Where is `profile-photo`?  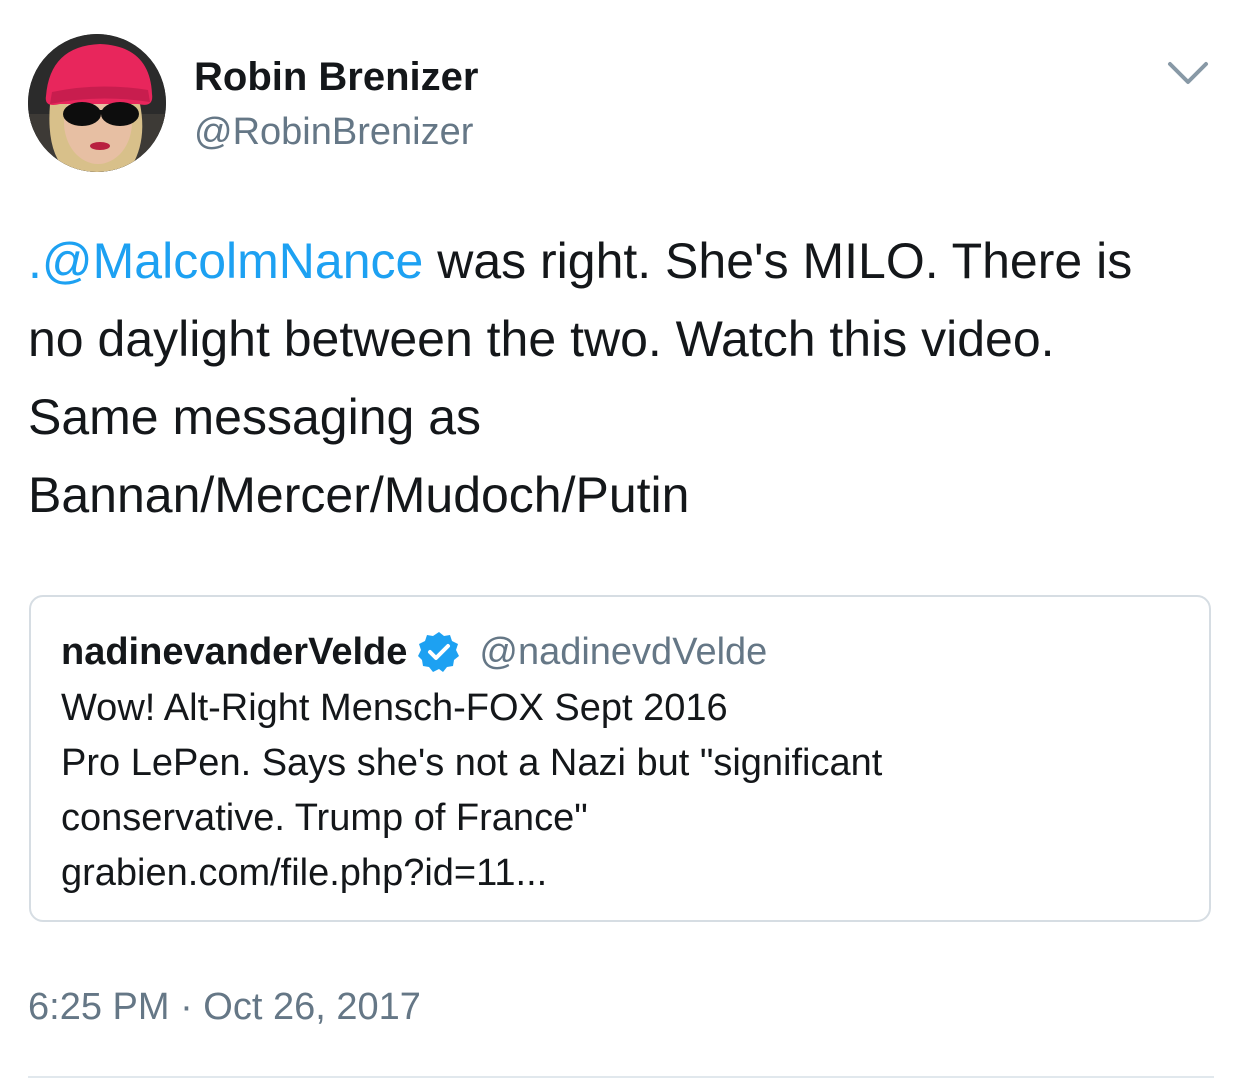
profile-photo is located at coordinates (97, 103).